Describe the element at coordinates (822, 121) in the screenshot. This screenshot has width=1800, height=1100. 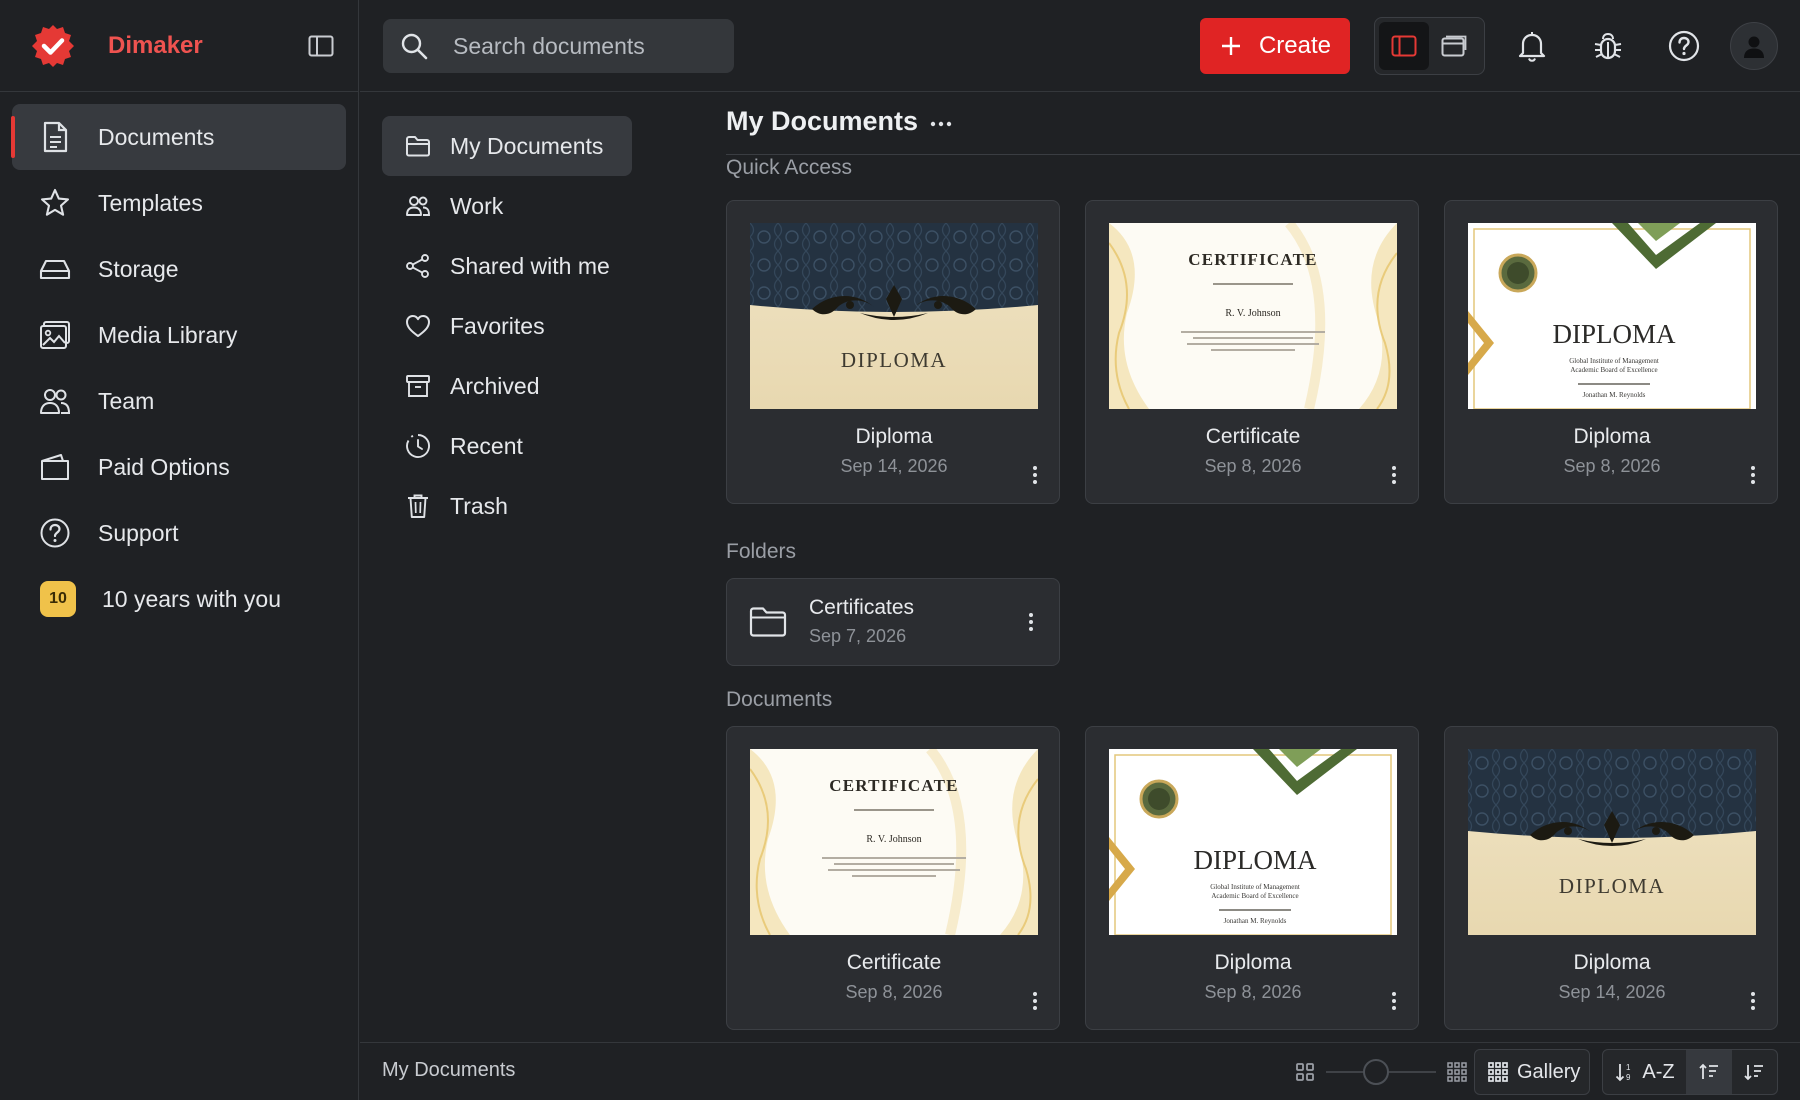
I see `page-title: My Documents` at that location.